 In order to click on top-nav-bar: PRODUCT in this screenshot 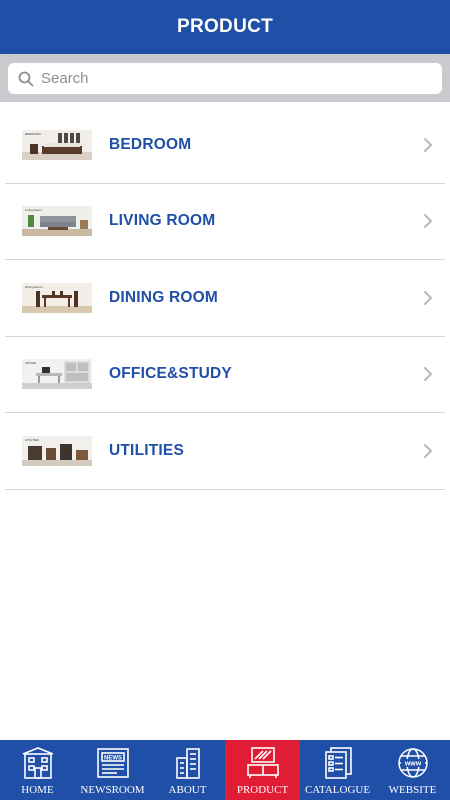, I will do `click(225, 27)`.